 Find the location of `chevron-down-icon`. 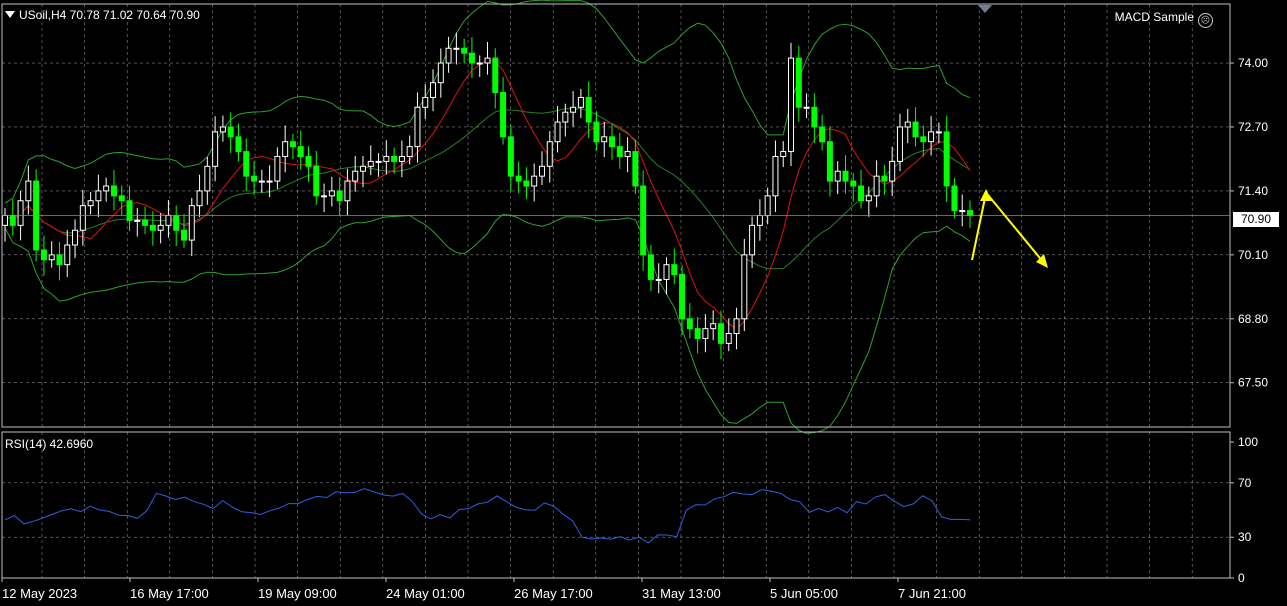

chevron-down-icon is located at coordinates (10, 14).